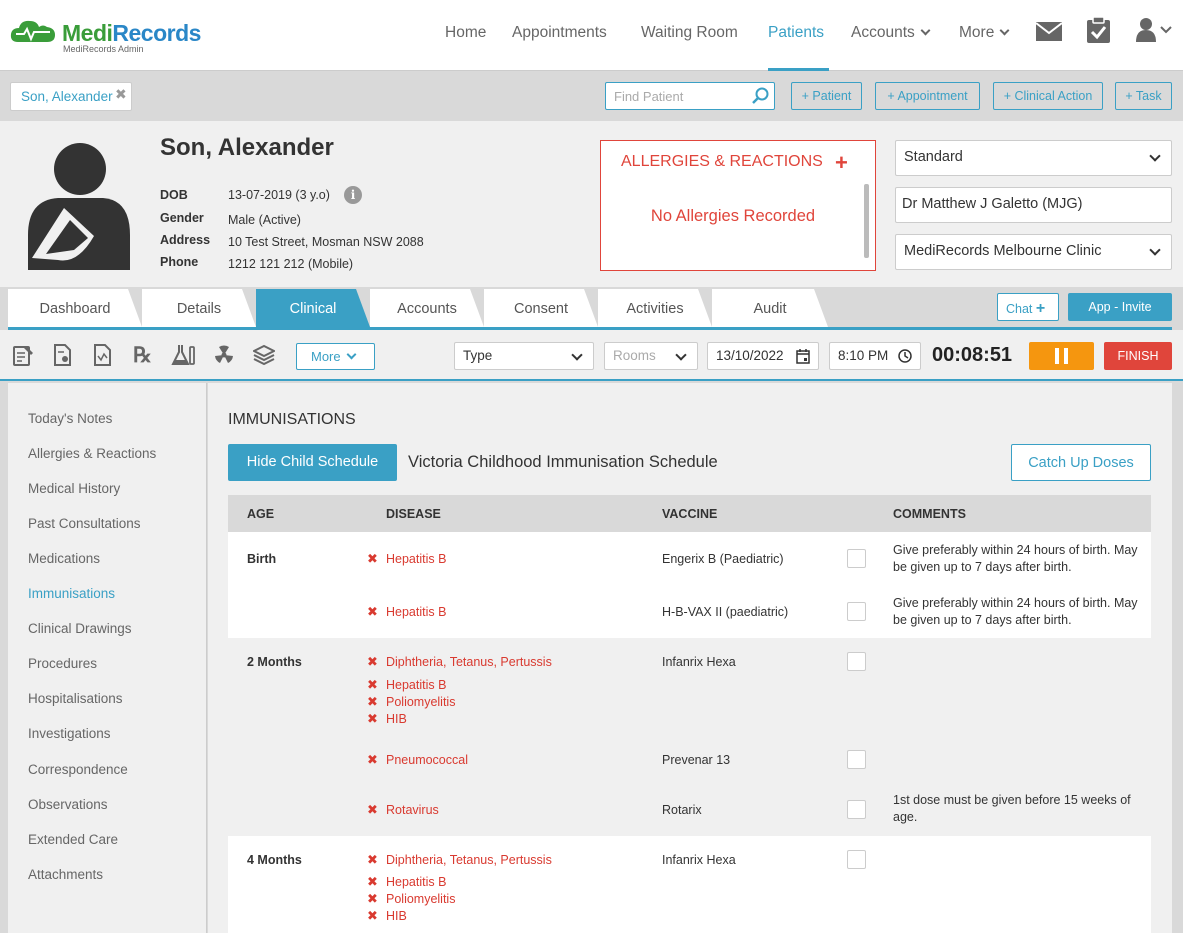 The height and width of the screenshot is (933, 1183). I want to click on report-icon, so click(103, 357).